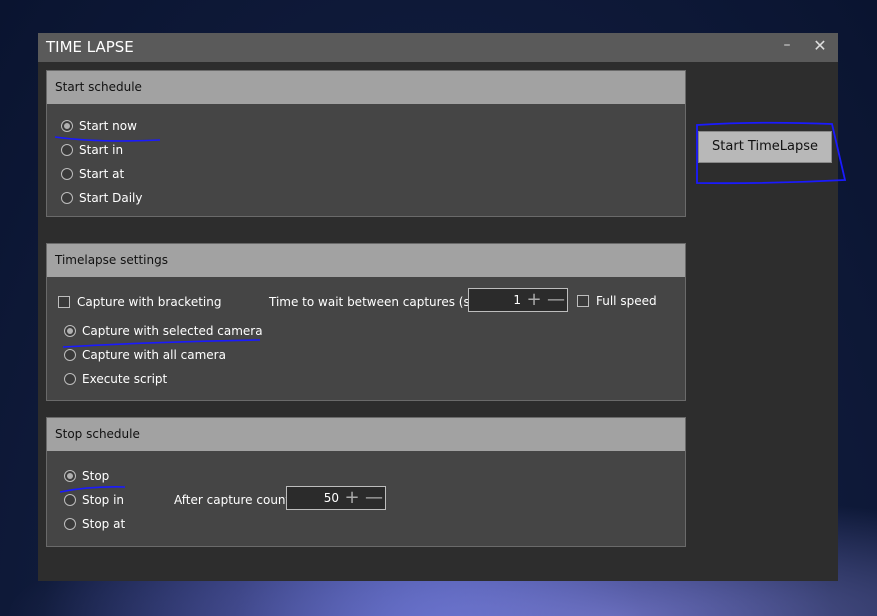  I want to click on radio-label: Capture with selected camera, so click(172, 331).